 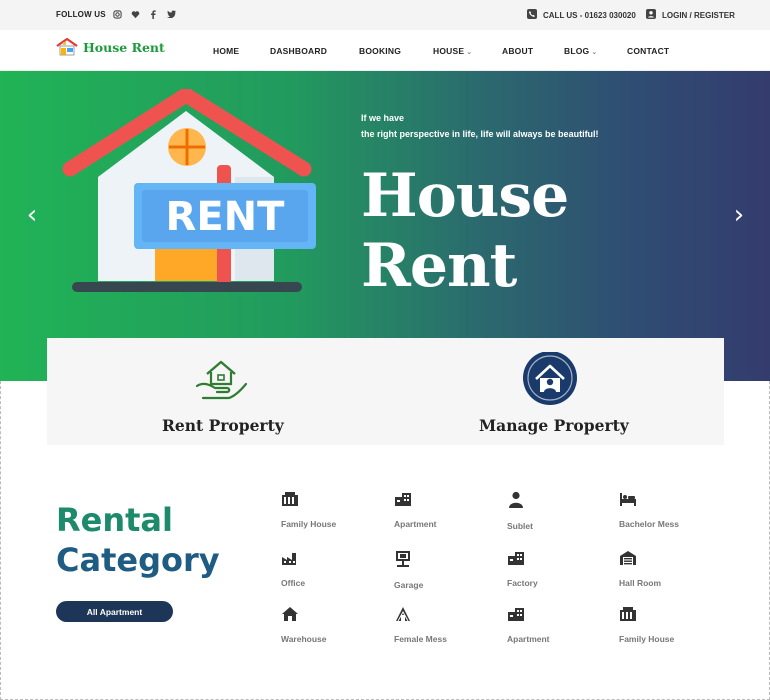 What do you see at coordinates (385, 391) in the screenshot?
I see `services-panel: Rent Property Manage Property` at bounding box center [385, 391].